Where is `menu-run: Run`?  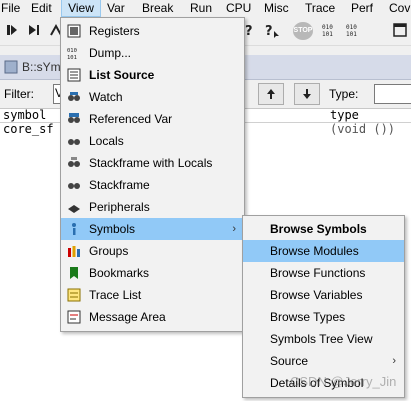 menu-run: Run is located at coordinates (201, 8).